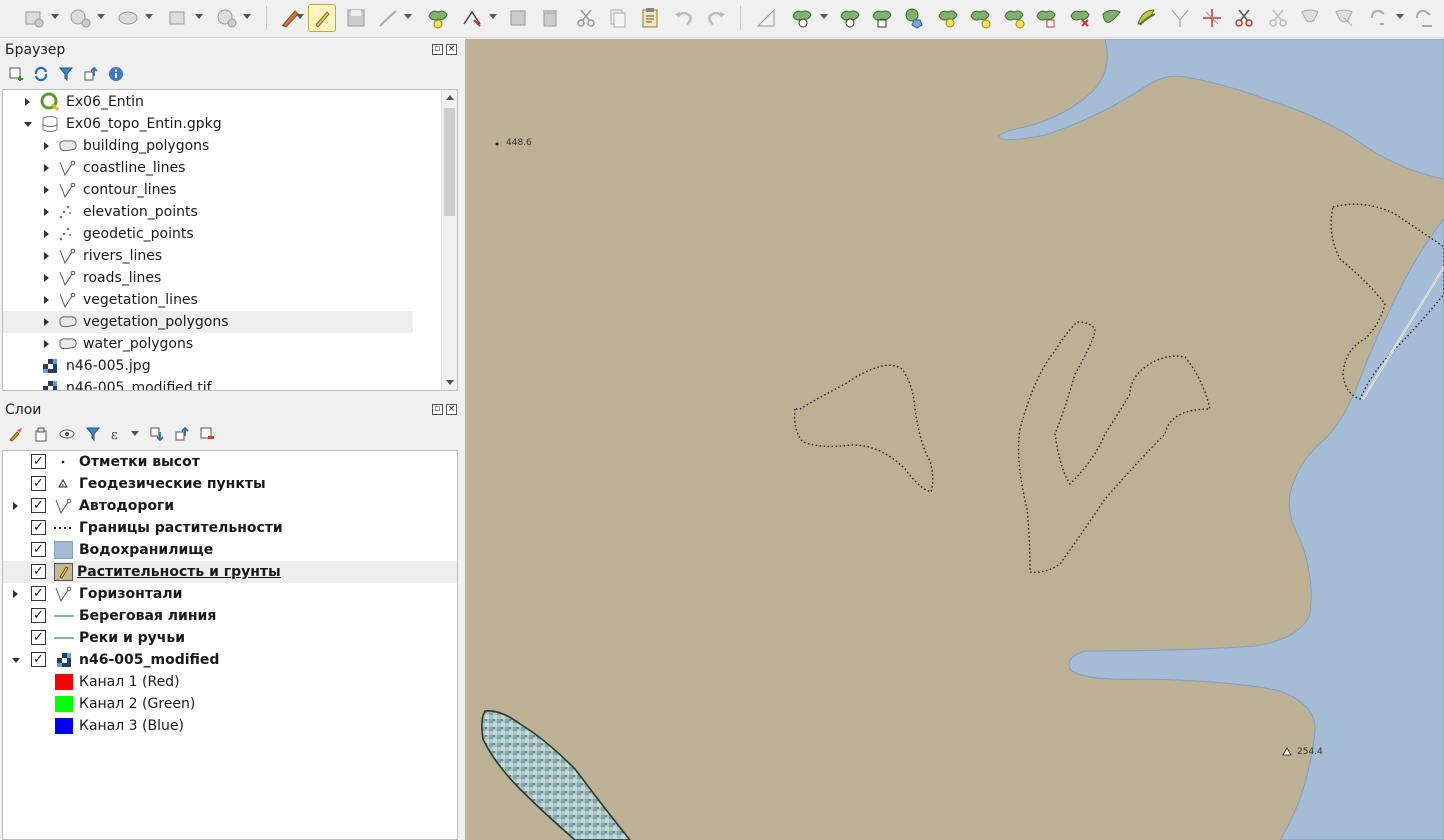 The height and width of the screenshot is (840, 1444). What do you see at coordinates (223, 256) in the screenshot?
I see `browser-item-rivers-lines: rivers_lines` at bounding box center [223, 256].